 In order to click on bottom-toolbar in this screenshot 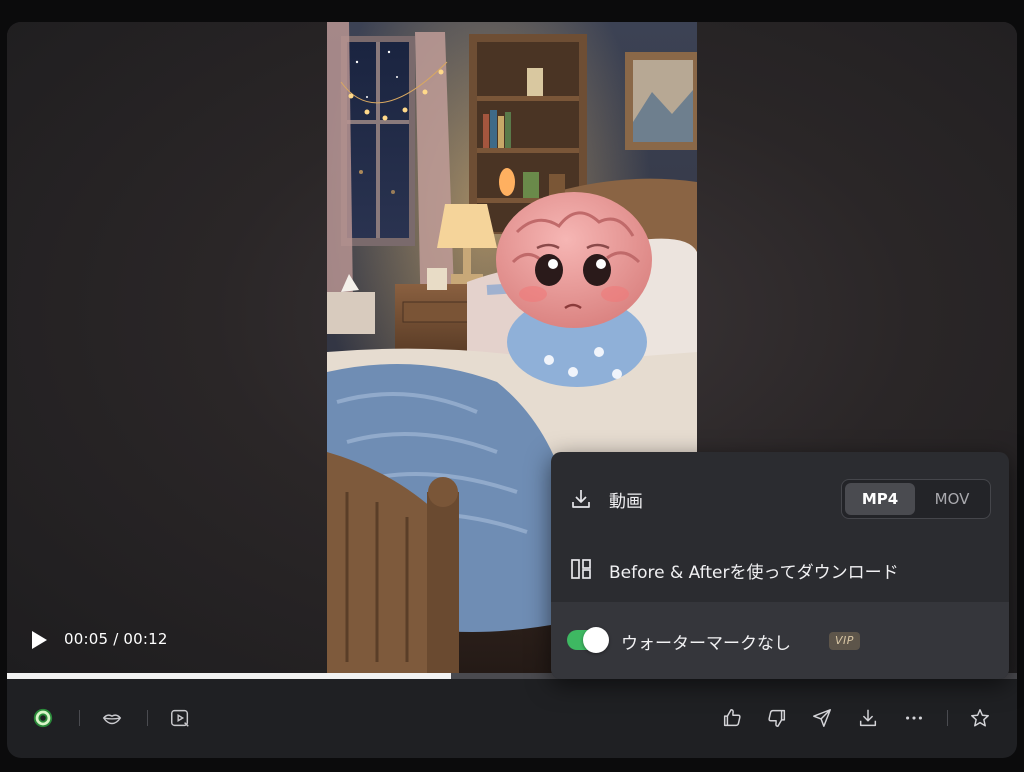, I will do `click(512, 718)`.